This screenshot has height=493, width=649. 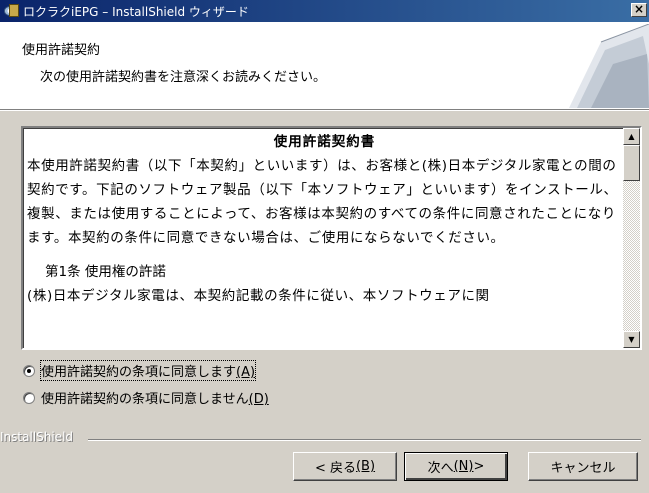 What do you see at coordinates (583, 466) in the screenshot?
I see `cancel-button: キャンセル` at bounding box center [583, 466].